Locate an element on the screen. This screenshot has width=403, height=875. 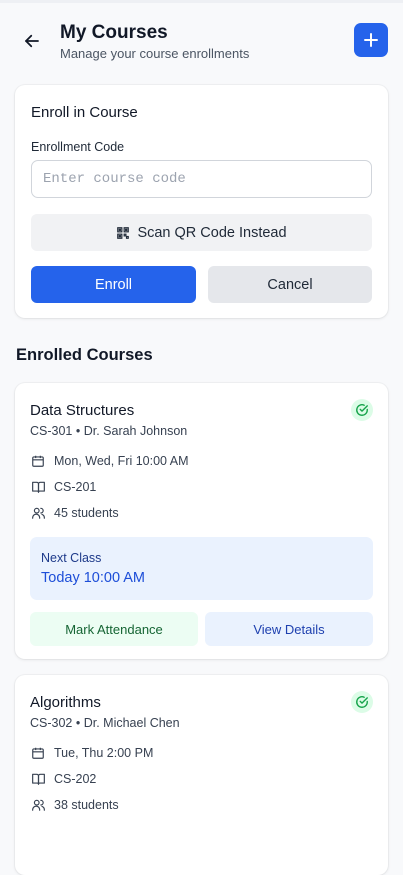
plus-icon is located at coordinates (371, 40).